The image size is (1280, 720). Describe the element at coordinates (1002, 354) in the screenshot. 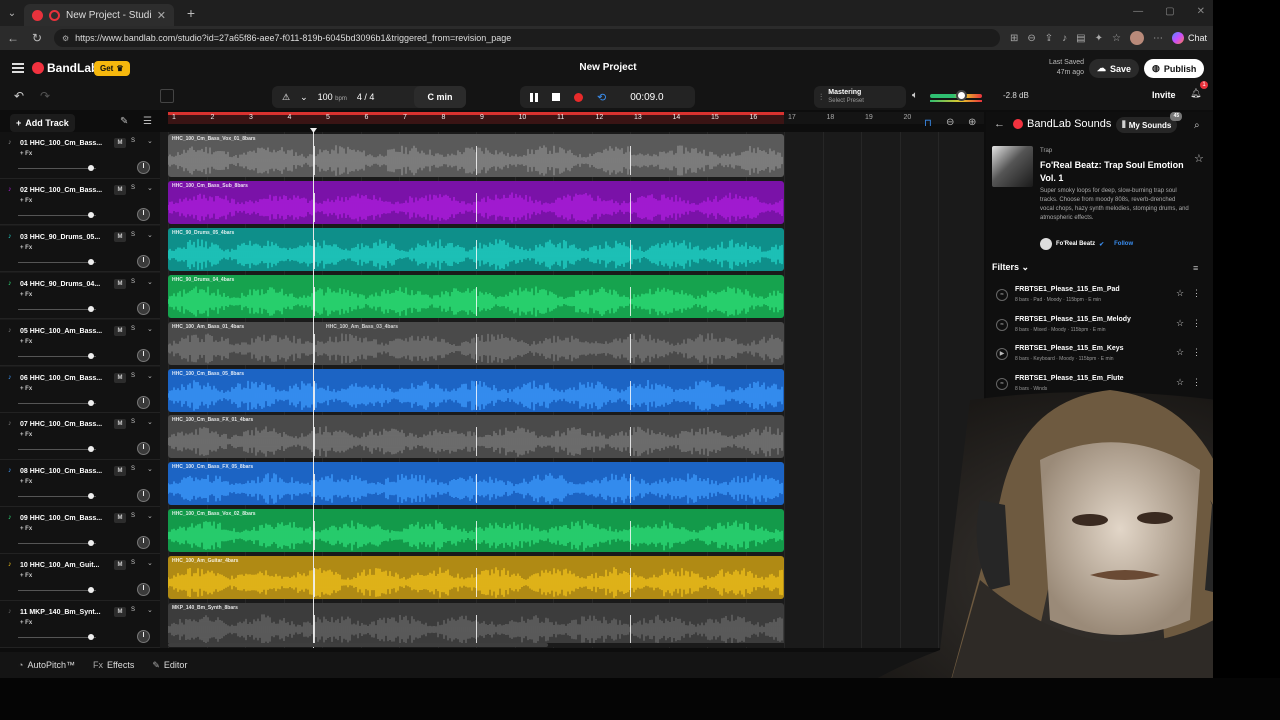

I see `play-icon: ▶` at that location.